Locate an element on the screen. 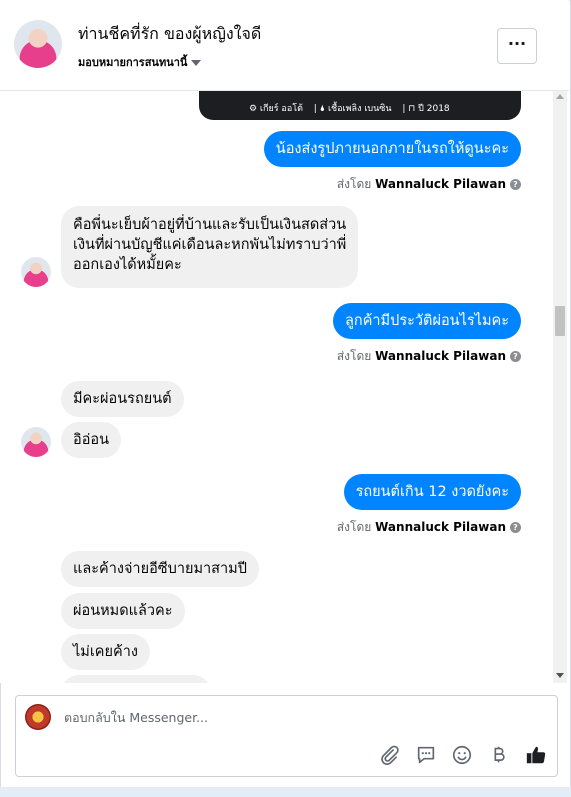 The image size is (571, 797). message-incoming: อิอ่อน is located at coordinates (91, 440).